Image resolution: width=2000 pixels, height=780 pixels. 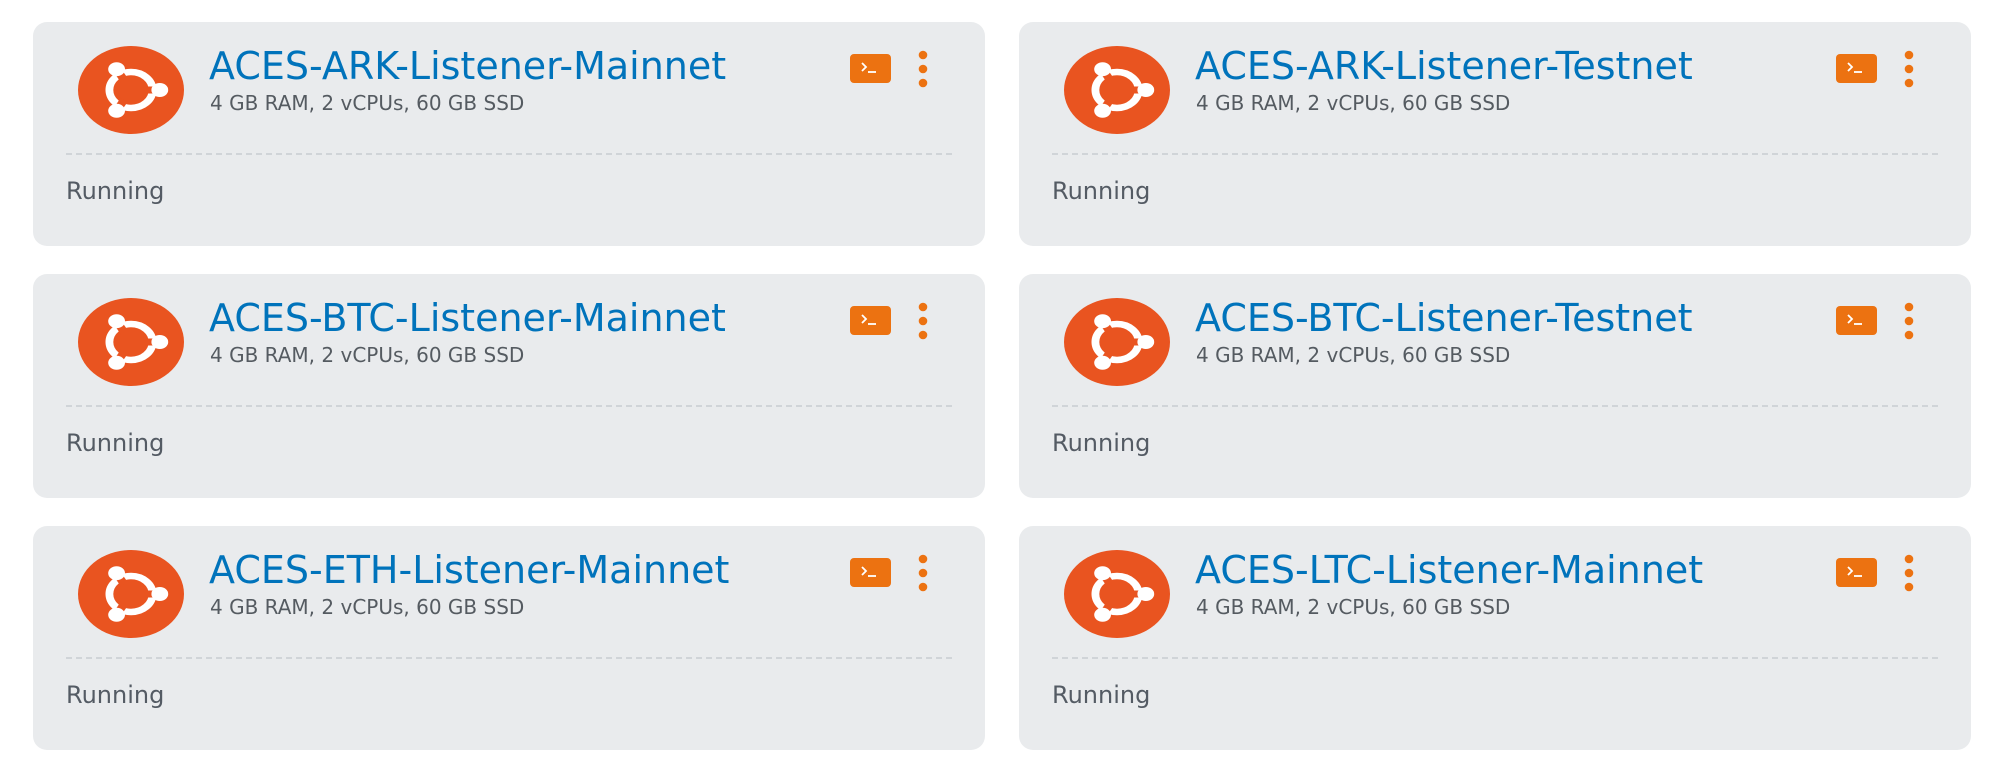 I want to click on instance-name-link: ACES-ARK-Listener-Testnet, so click(x=1444, y=66).